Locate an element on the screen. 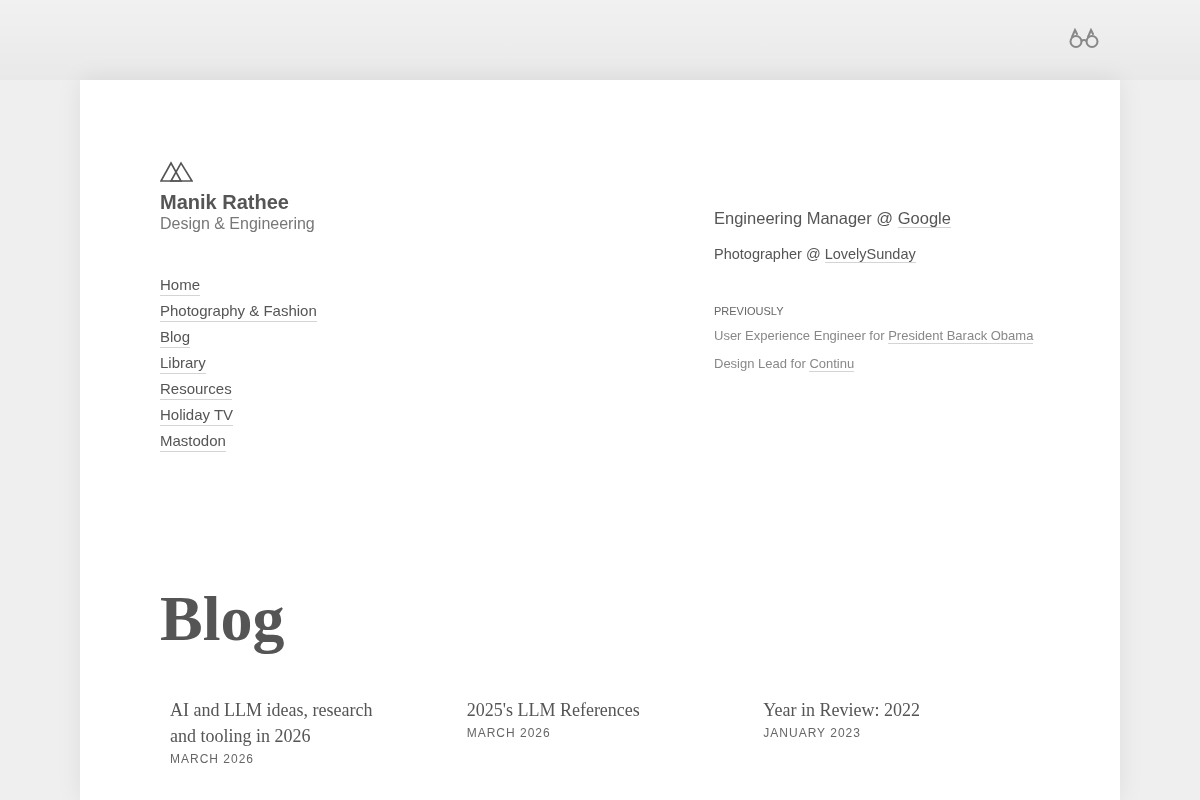 The width and height of the screenshot is (1200, 800). site-tagline: Design & Engineering is located at coordinates (238, 224).